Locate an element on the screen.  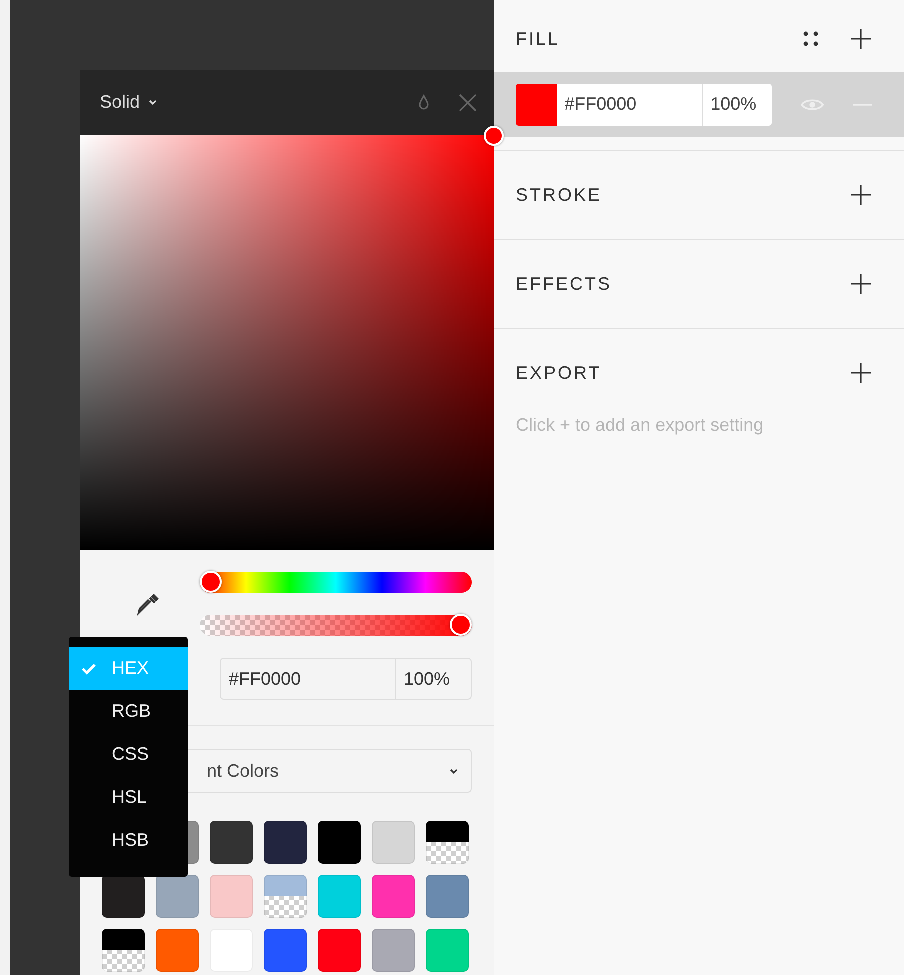
checkmark-icon is located at coordinates (89, 669).